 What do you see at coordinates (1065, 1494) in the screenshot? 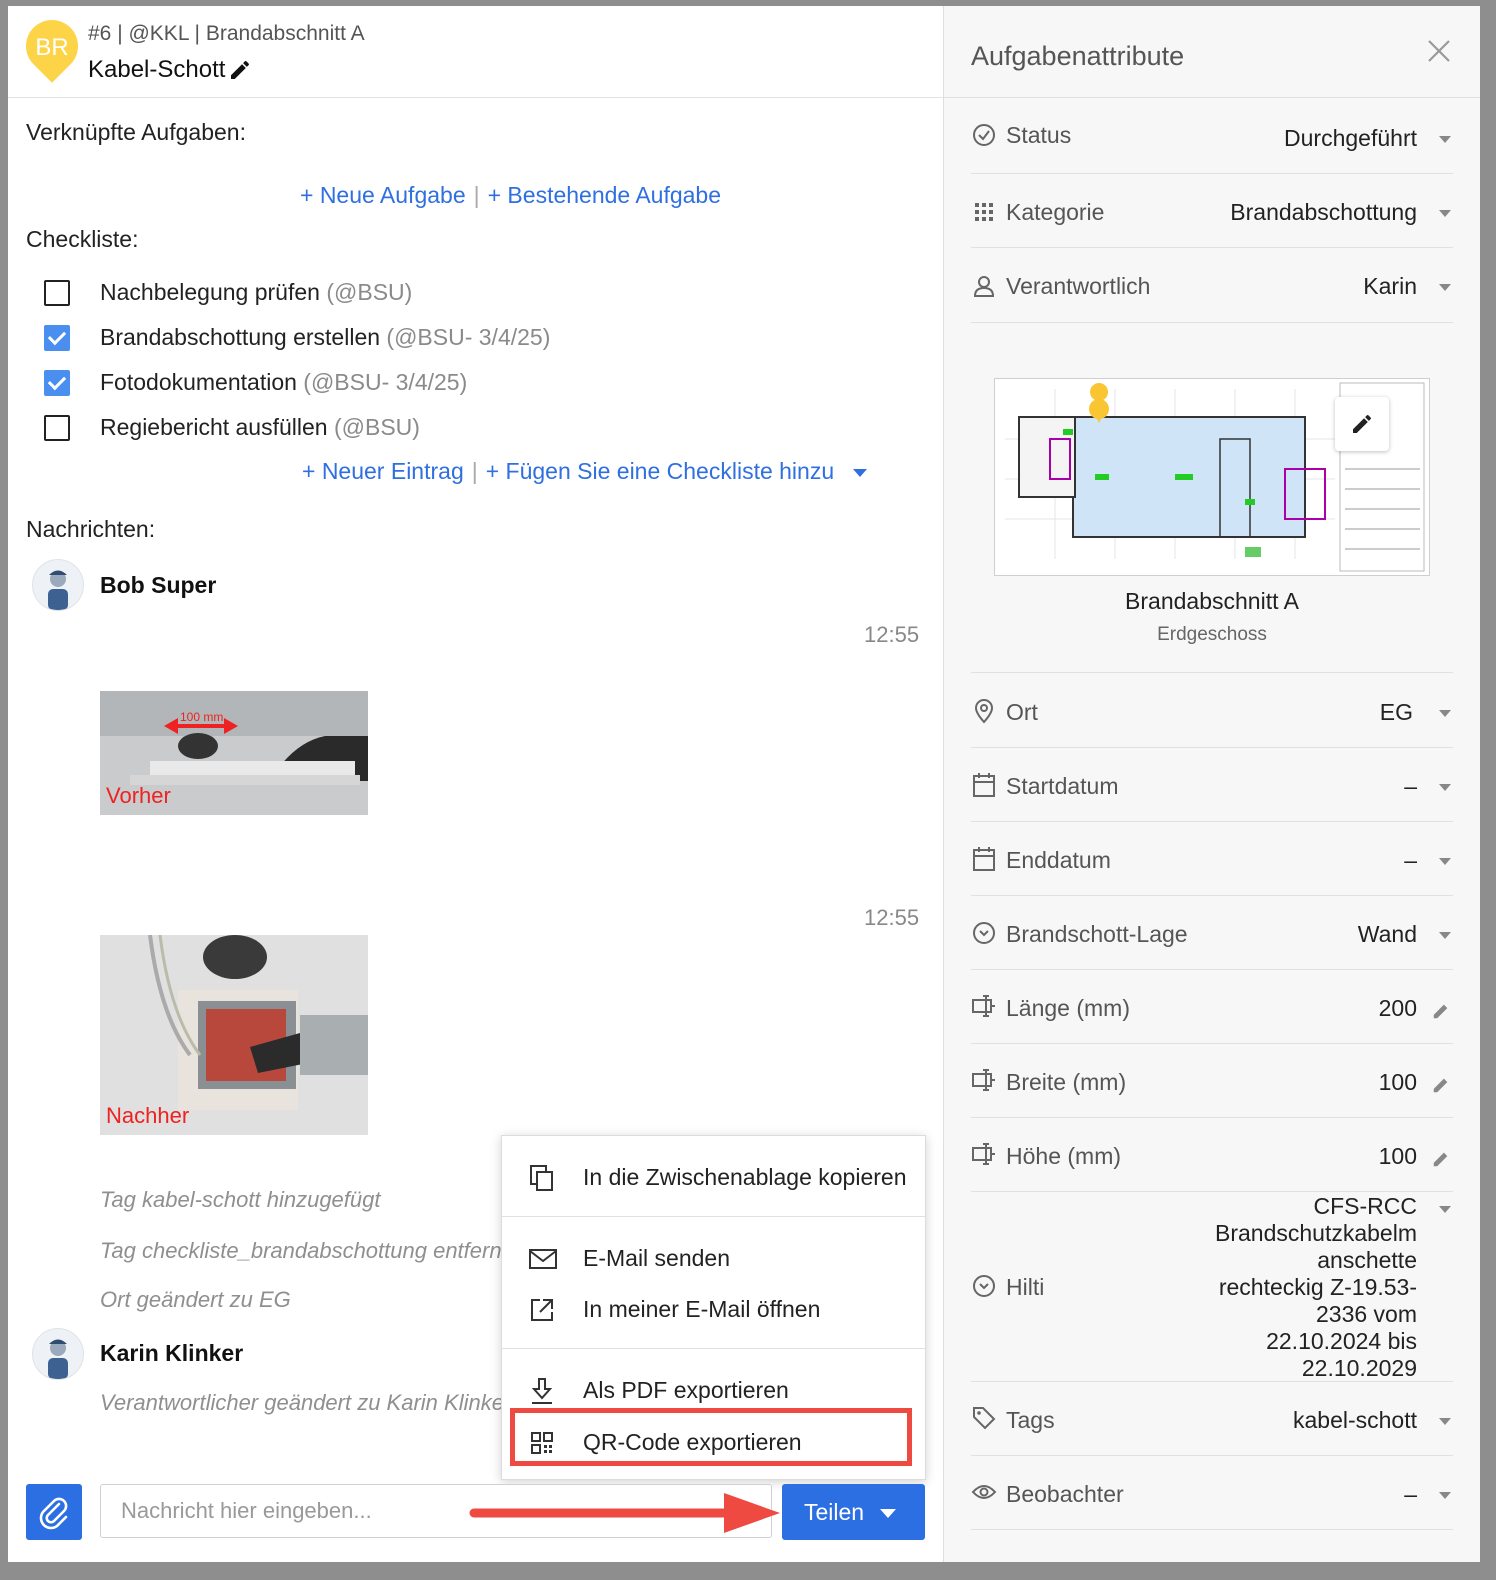
I see `attr-label: Beobachter` at bounding box center [1065, 1494].